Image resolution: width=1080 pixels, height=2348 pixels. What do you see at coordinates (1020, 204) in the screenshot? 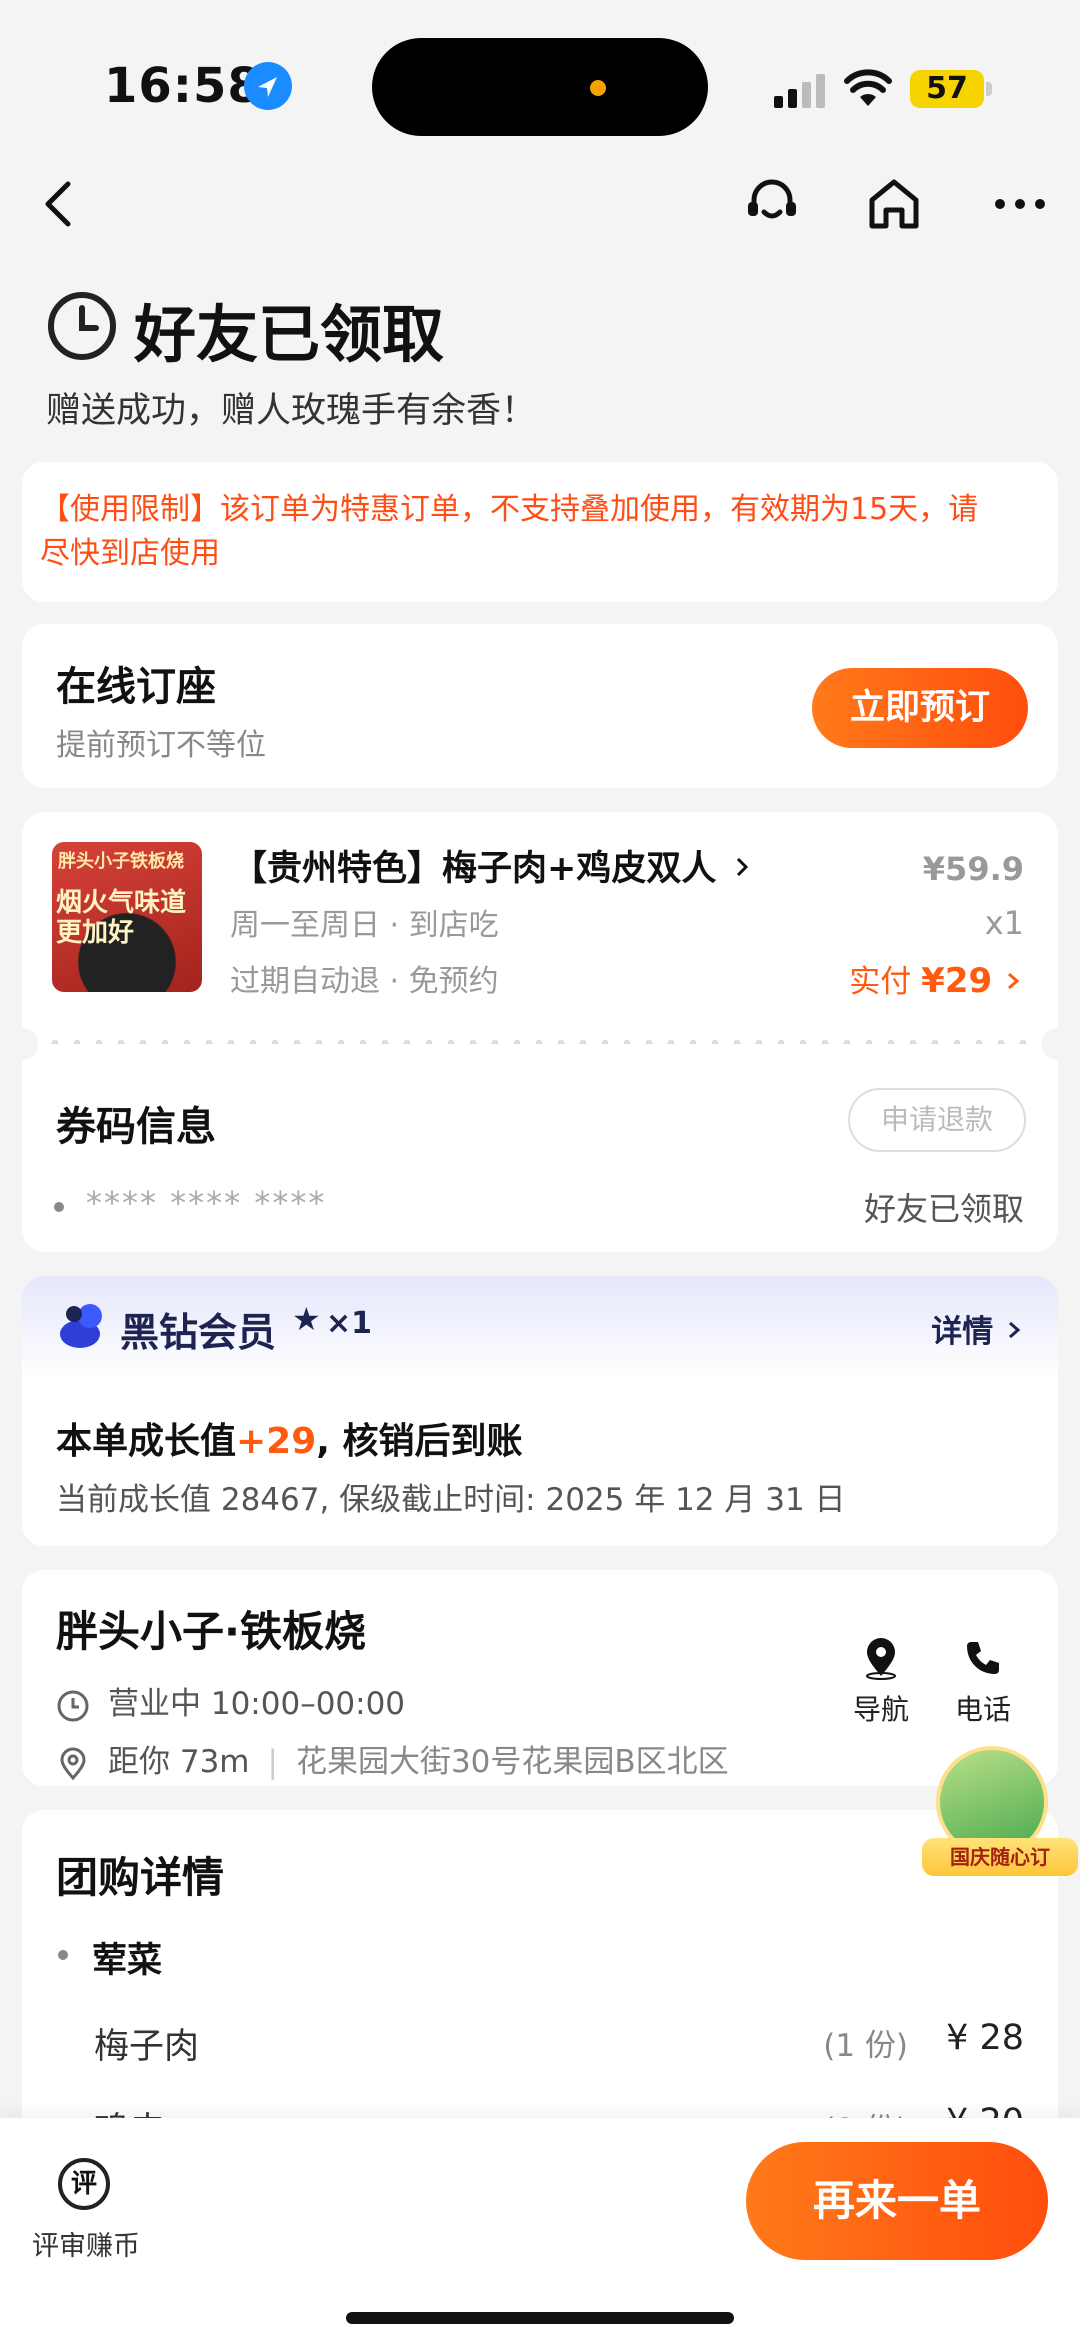
I see `more-icon` at bounding box center [1020, 204].